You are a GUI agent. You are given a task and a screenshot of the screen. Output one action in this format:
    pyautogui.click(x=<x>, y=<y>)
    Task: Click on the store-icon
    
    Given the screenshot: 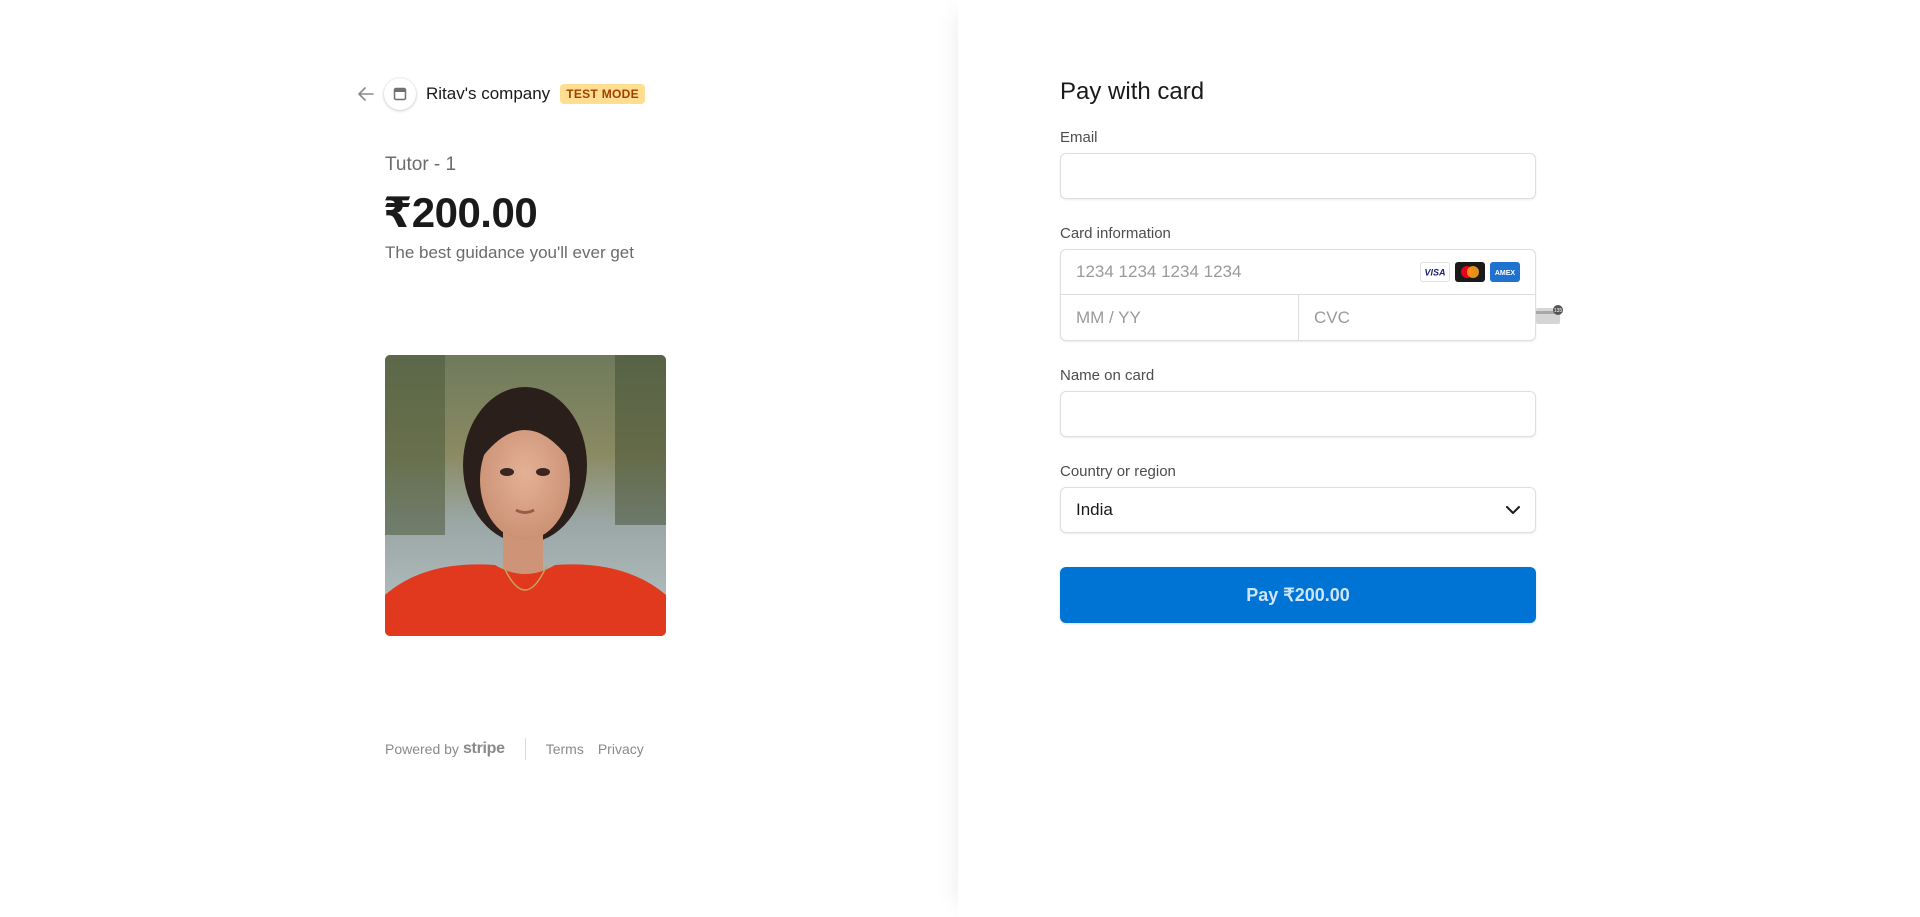 What is the action you would take?
    pyautogui.click(x=400, y=94)
    